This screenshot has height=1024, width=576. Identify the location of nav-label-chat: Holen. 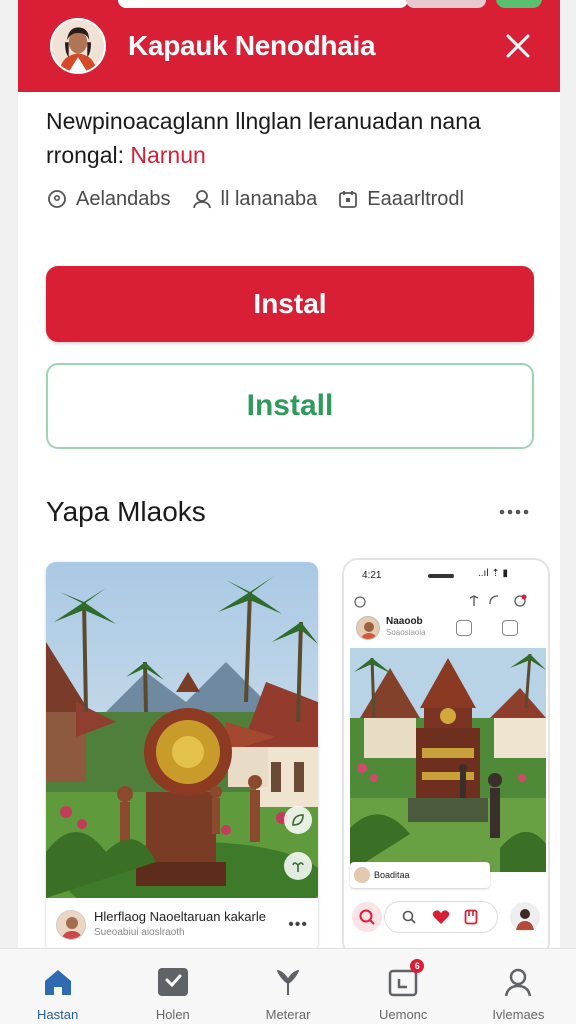
(172, 1014).